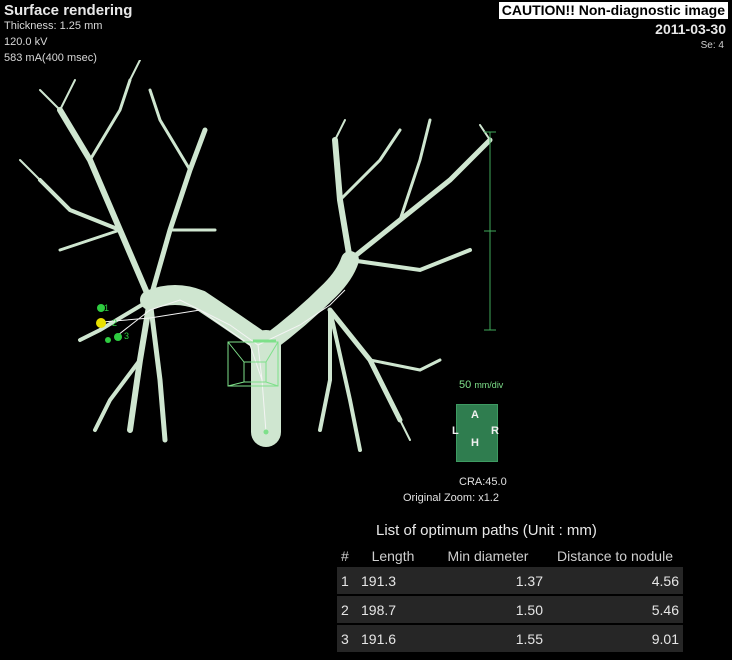 The image size is (732, 660). I want to click on scale-ruler, so click(490, 231).